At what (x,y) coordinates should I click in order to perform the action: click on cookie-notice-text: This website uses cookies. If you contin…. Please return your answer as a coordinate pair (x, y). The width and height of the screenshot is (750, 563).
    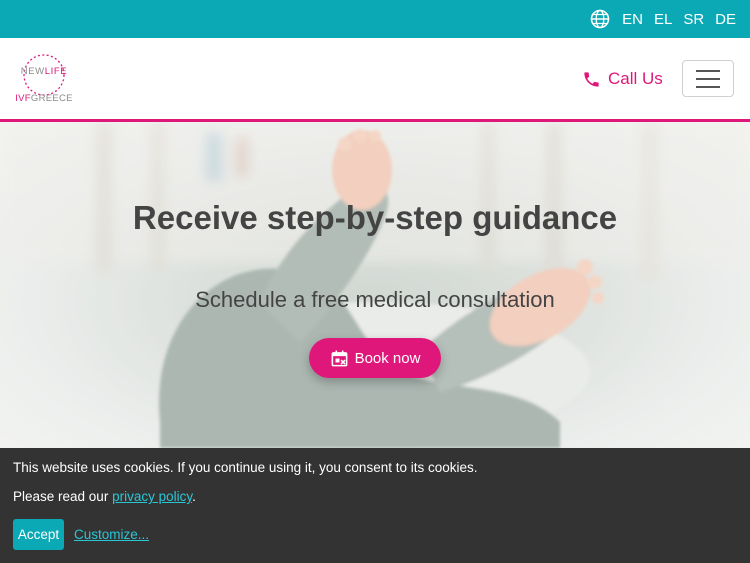
    Looking at the image, I should click on (245, 467).